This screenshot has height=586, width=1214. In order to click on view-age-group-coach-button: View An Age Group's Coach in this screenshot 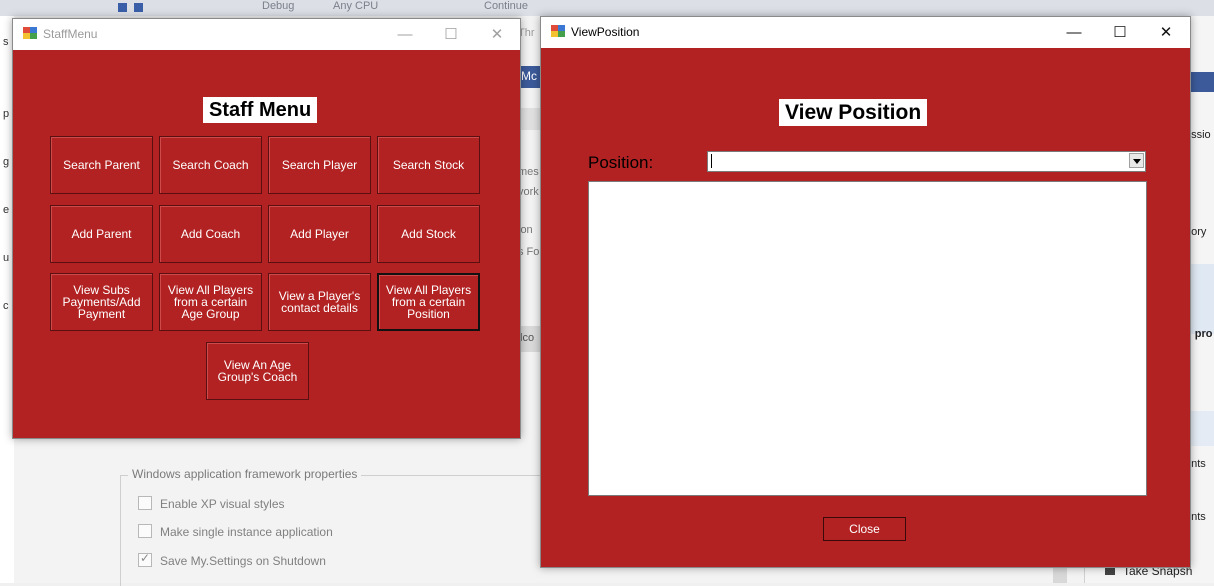, I will do `click(257, 371)`.